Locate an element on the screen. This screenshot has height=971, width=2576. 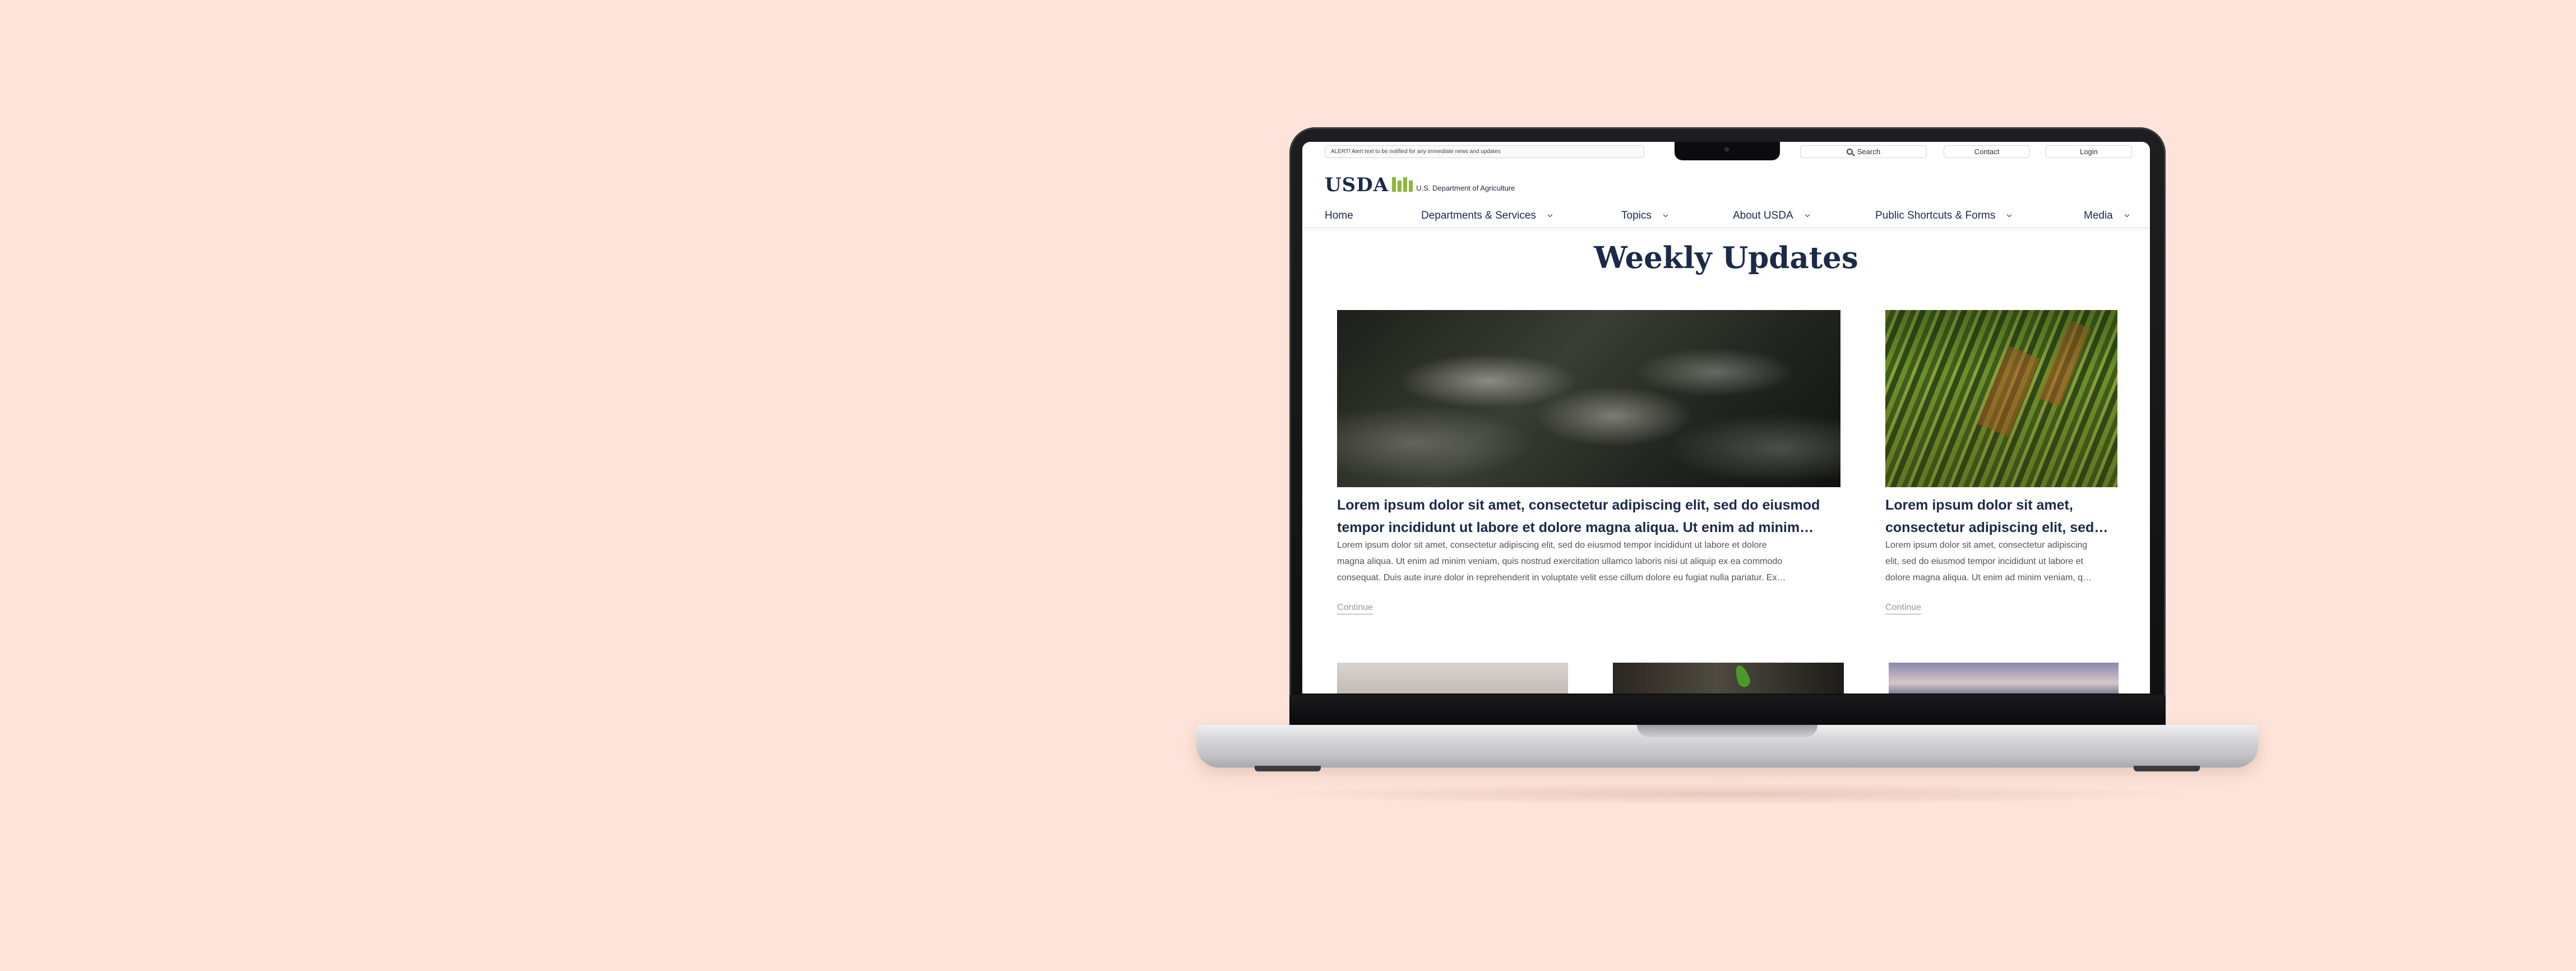
contact-button: Contact is located at coordinates (1987, 151).